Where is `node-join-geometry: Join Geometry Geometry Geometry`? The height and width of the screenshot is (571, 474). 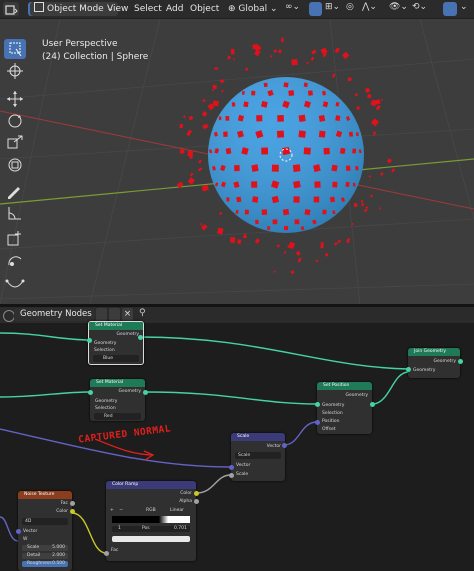 node-join-geometry: Join Geometry Geometry Geometry is located at coordinates (434, 363).